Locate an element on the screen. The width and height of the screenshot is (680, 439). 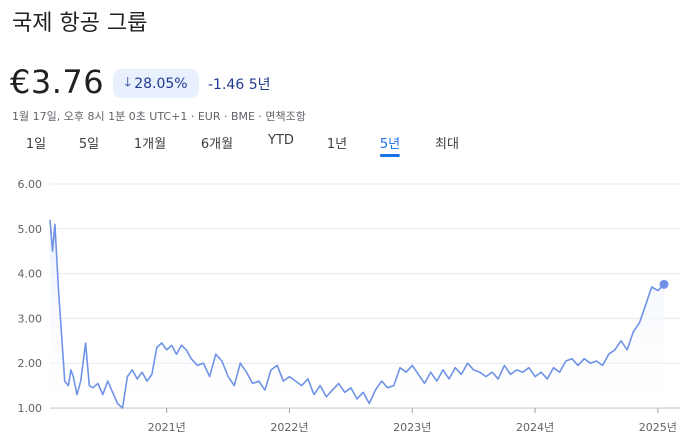
y-axis-labels: 1.00 2.00 3.00 4.00 5.00 6.00 is located at coordinates (30, 296).